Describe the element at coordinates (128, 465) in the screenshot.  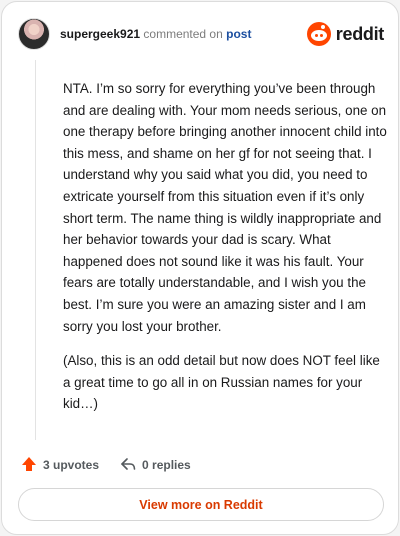
I see `reply-arrow-icon` at that location.